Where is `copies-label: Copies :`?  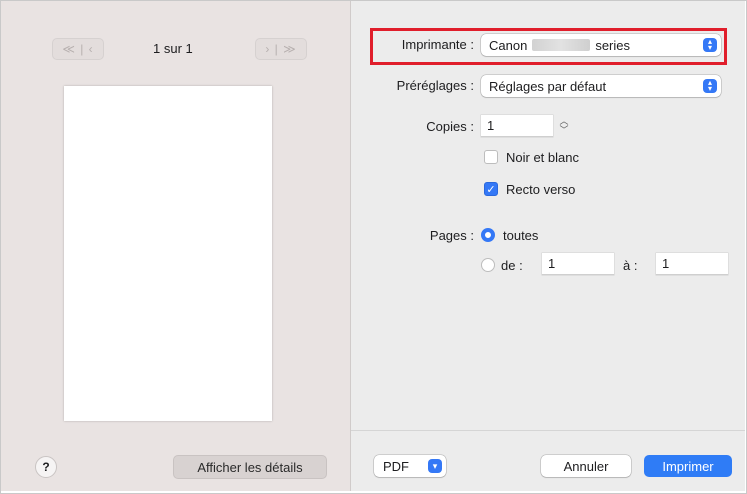 copies-label: Copies : is located at coordinates (450, 126).